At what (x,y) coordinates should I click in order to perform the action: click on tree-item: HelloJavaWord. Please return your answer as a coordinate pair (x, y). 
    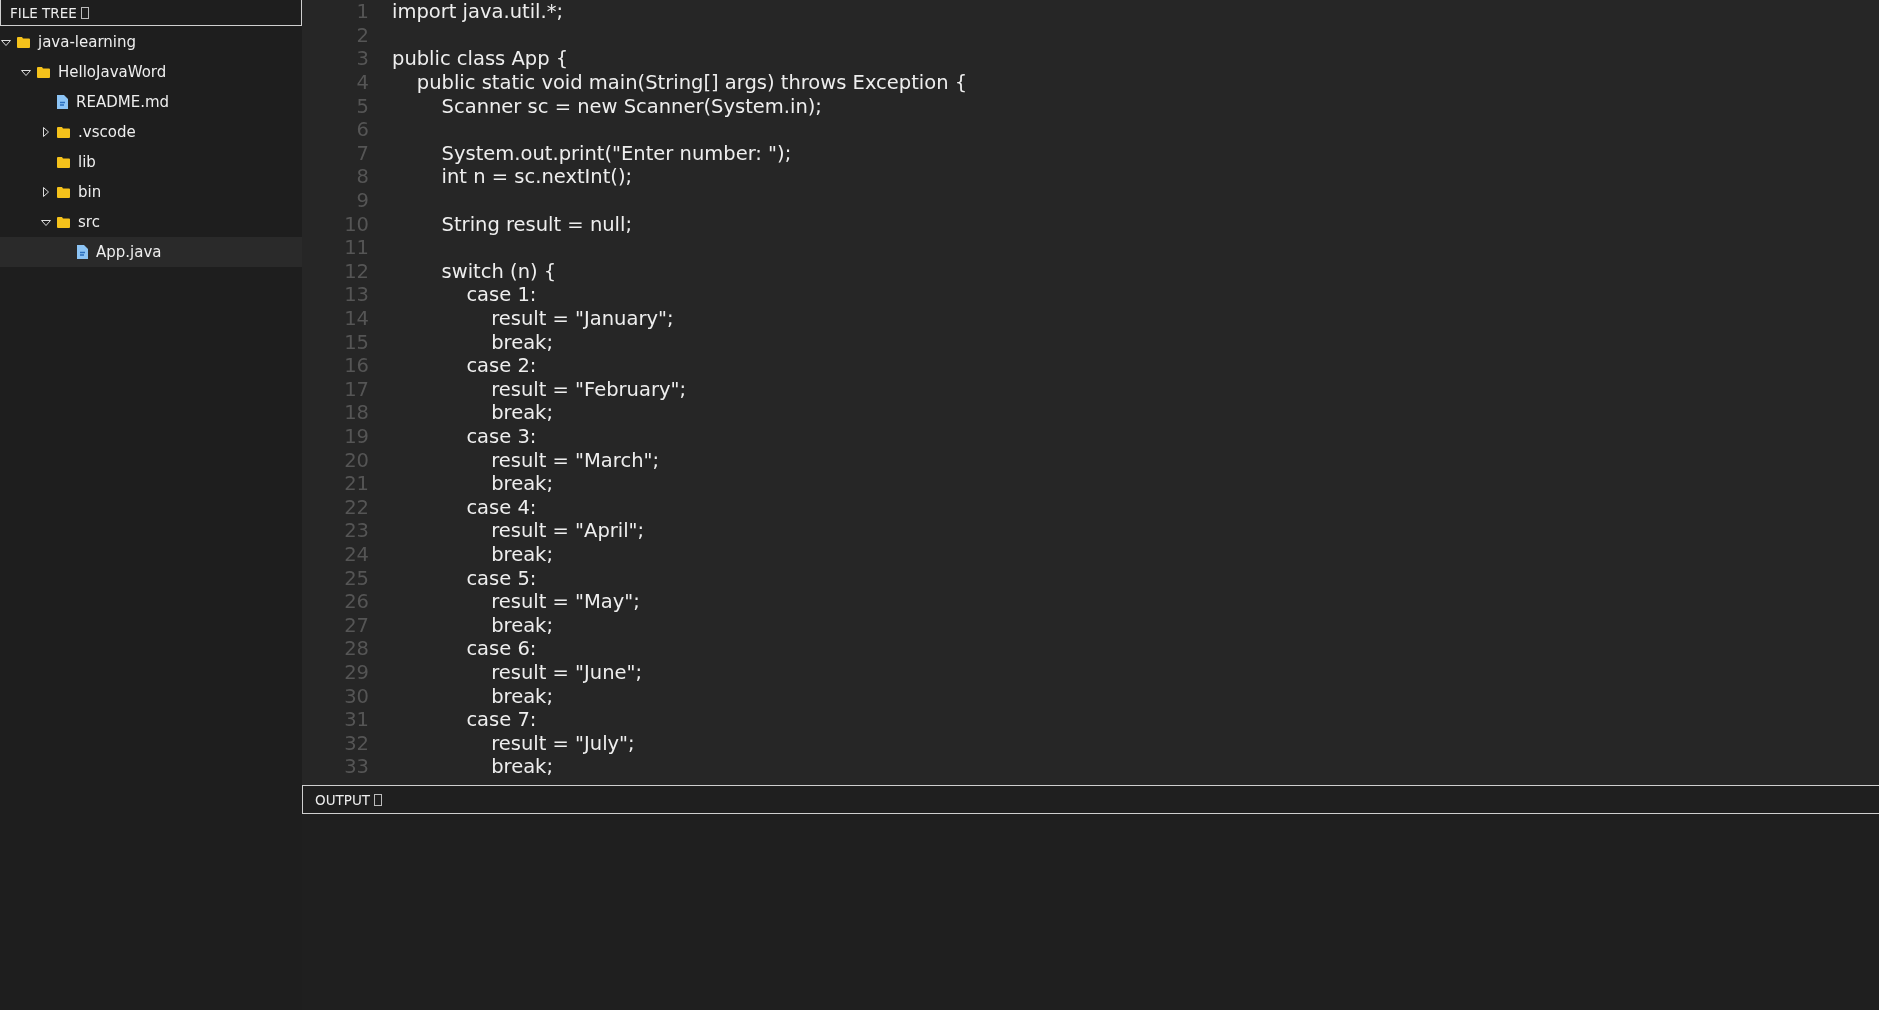
    Looking at the image, I should click on (151, 72).